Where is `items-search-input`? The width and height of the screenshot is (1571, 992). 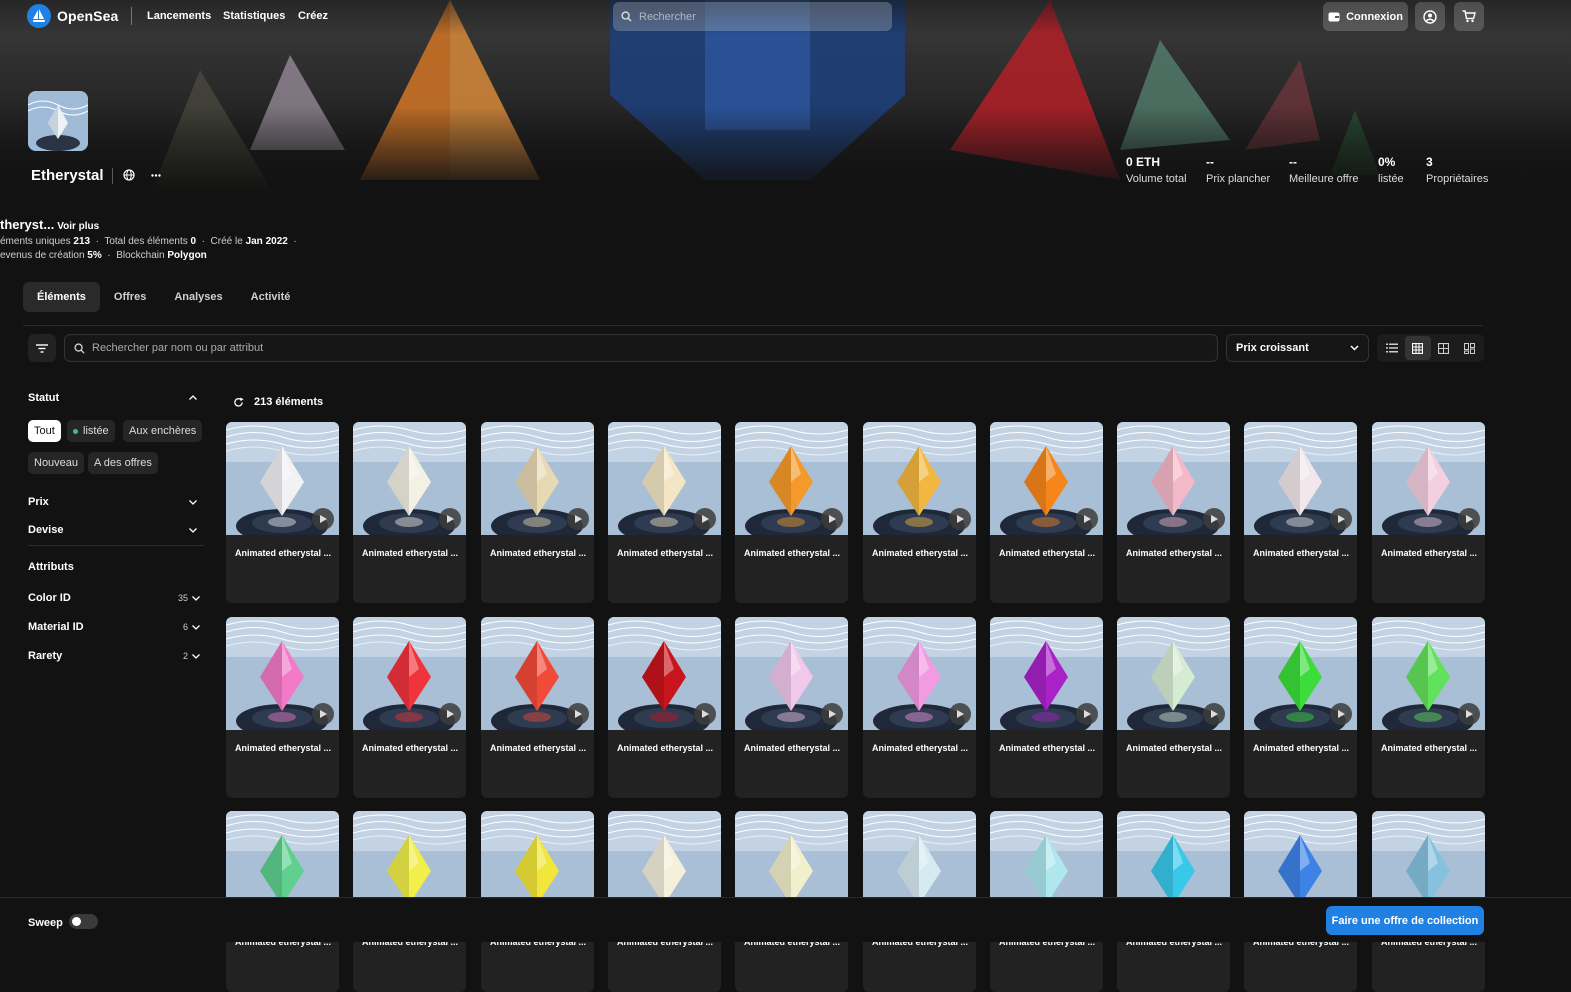
items-search-input is located at coordinates (592, 348).